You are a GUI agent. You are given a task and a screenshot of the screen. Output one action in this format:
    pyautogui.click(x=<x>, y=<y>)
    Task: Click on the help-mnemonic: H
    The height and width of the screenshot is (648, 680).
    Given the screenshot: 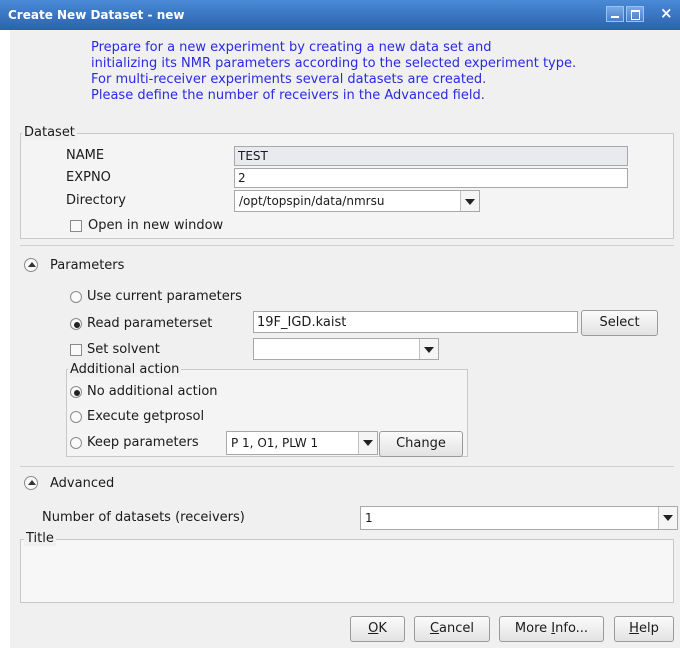 What is the action you would take?
    pyautogui.click(x=634, y=628)
    